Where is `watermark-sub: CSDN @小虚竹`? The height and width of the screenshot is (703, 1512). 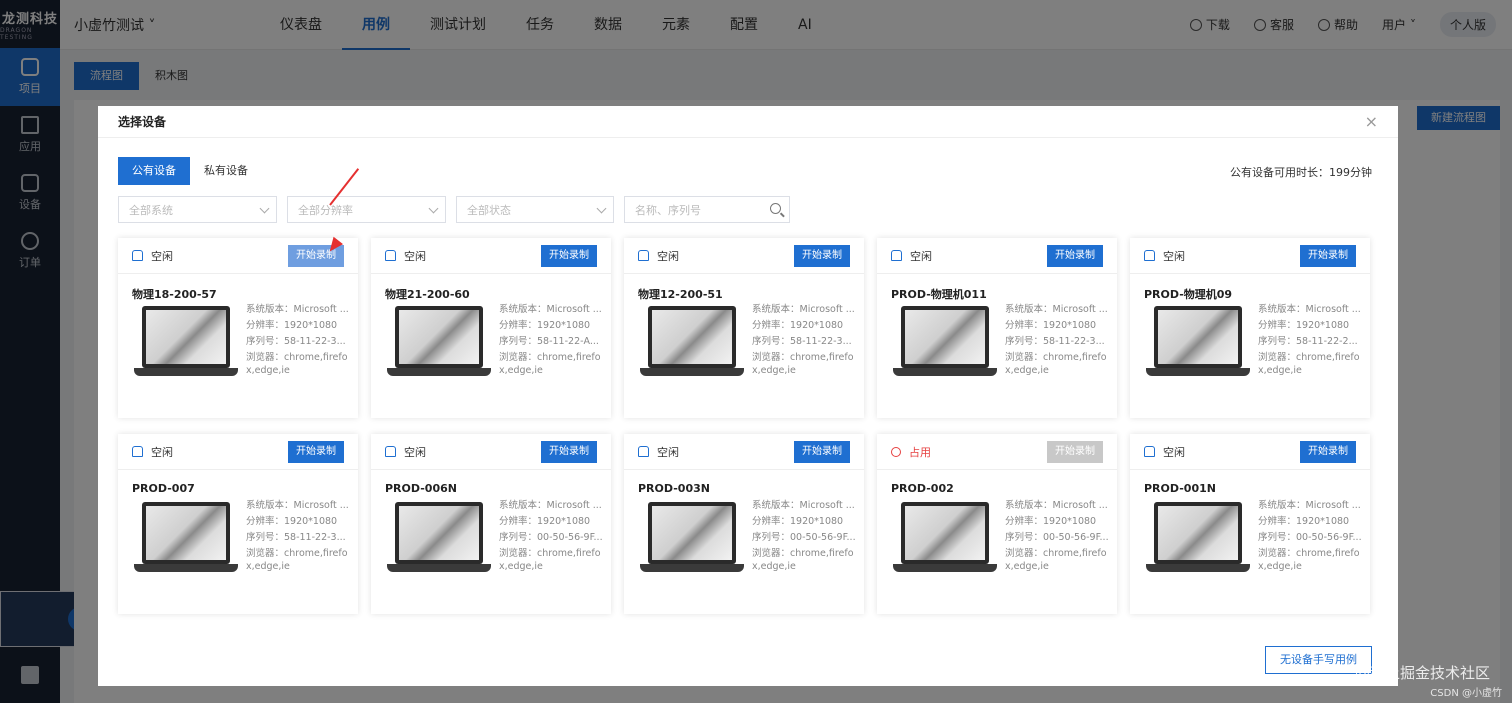 watermark-sub: CSDN @小虚竹 is located at coordinates (1466, 693).